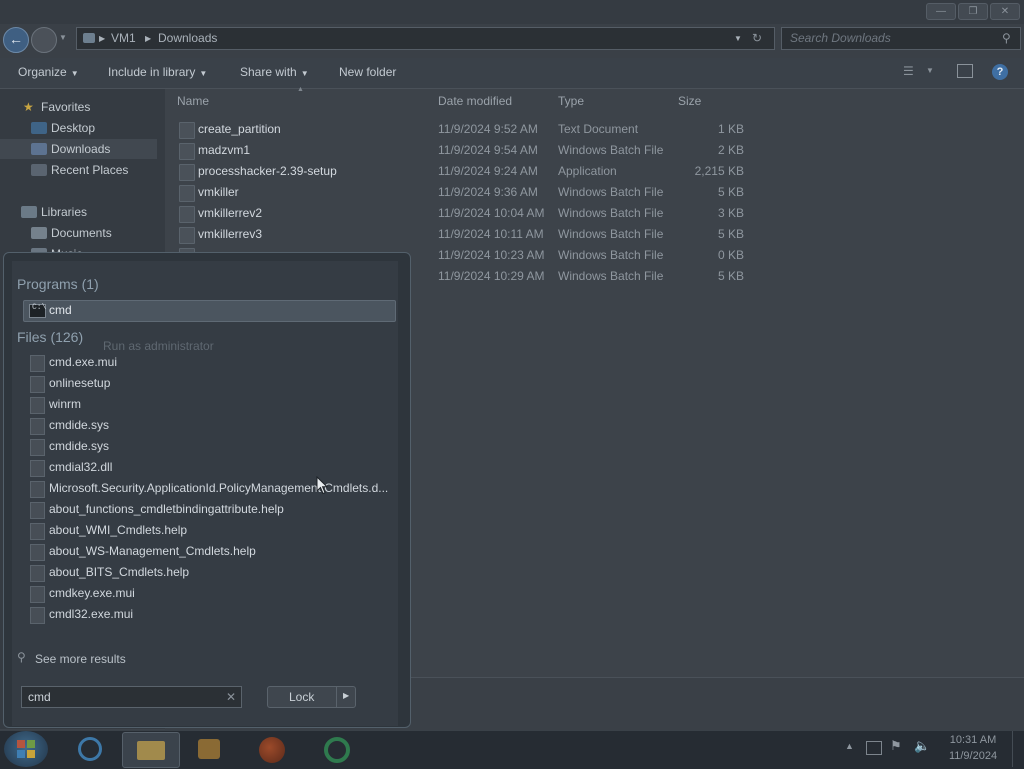 The height and width of the screenshot is (769, 1024). I want to click on taskbar-media-player, so click(209, 749).